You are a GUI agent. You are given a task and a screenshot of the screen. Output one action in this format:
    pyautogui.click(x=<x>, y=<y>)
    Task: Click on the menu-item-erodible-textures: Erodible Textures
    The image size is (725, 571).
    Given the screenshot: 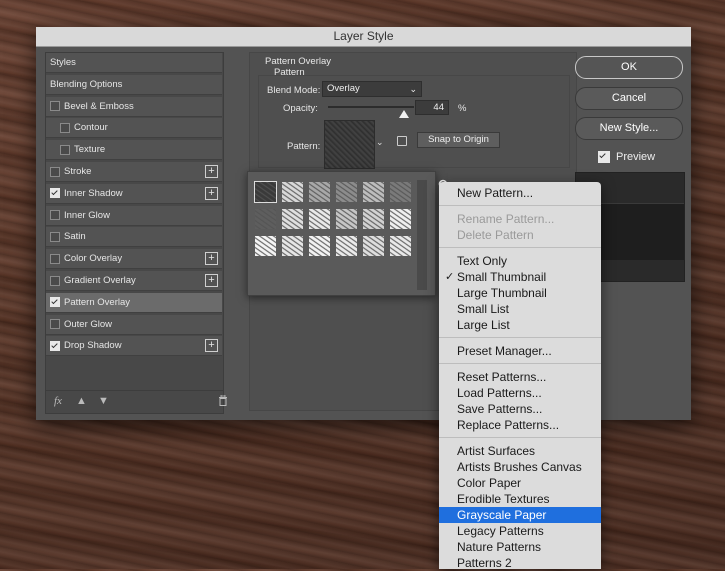 What is the action you would take?
    pyautogui.click(x=520, y=499)
    